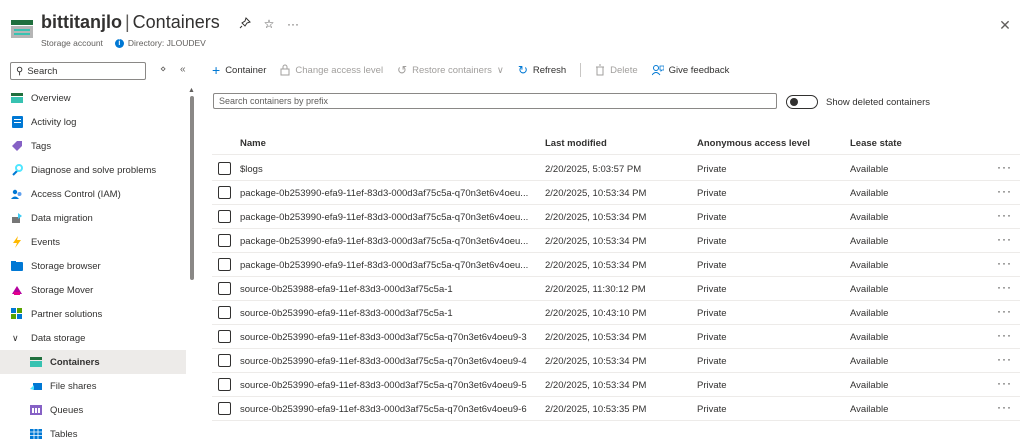  What do you see at coordinates (36, 434) in the screenshot?
I see `table-icon` at bounding box center [36, 434].